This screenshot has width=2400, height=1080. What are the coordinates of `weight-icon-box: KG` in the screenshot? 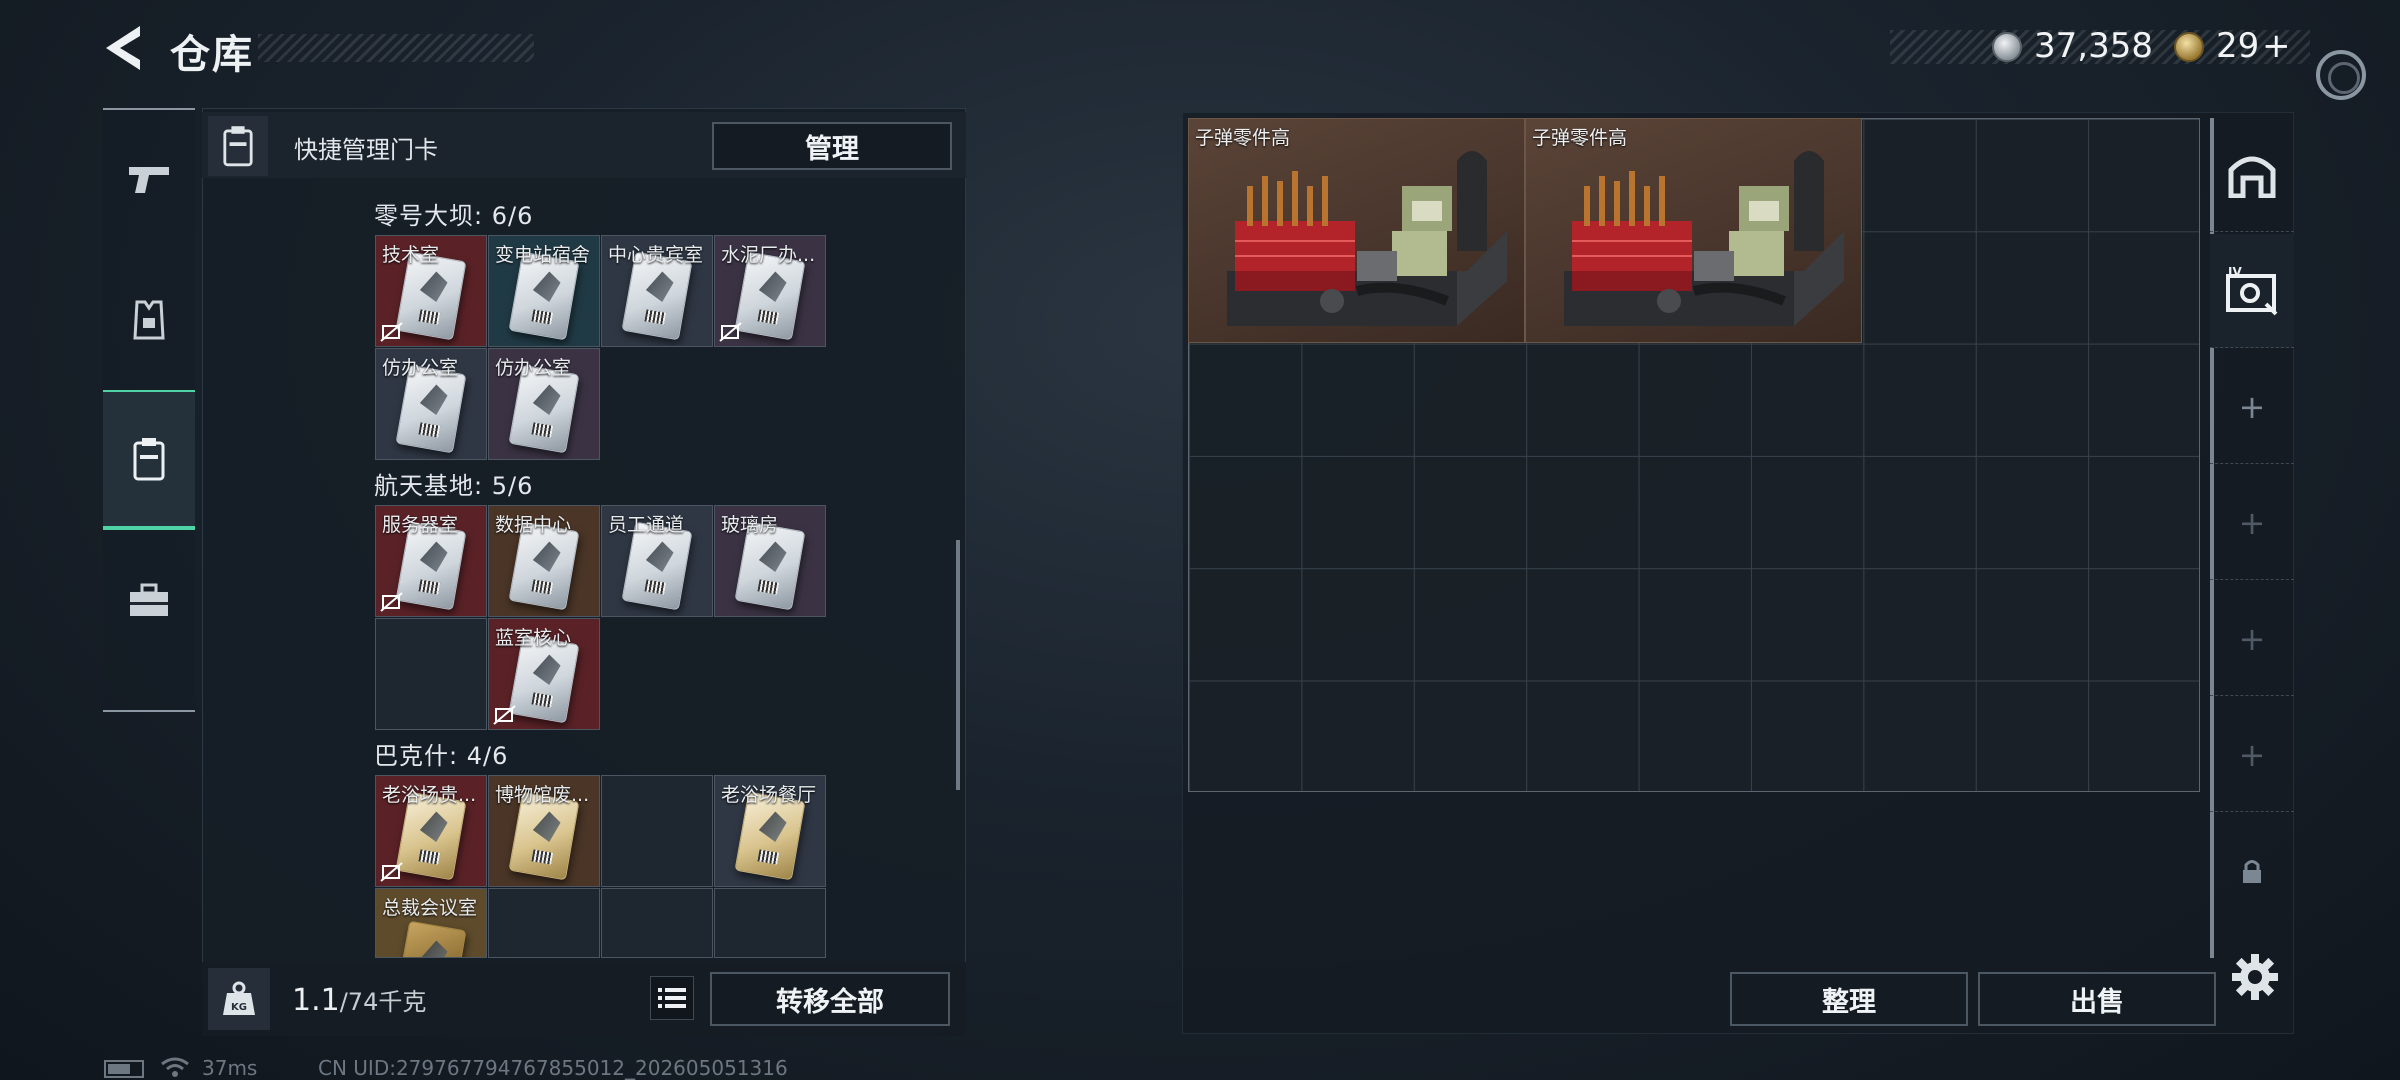 It's located at (239, 999).